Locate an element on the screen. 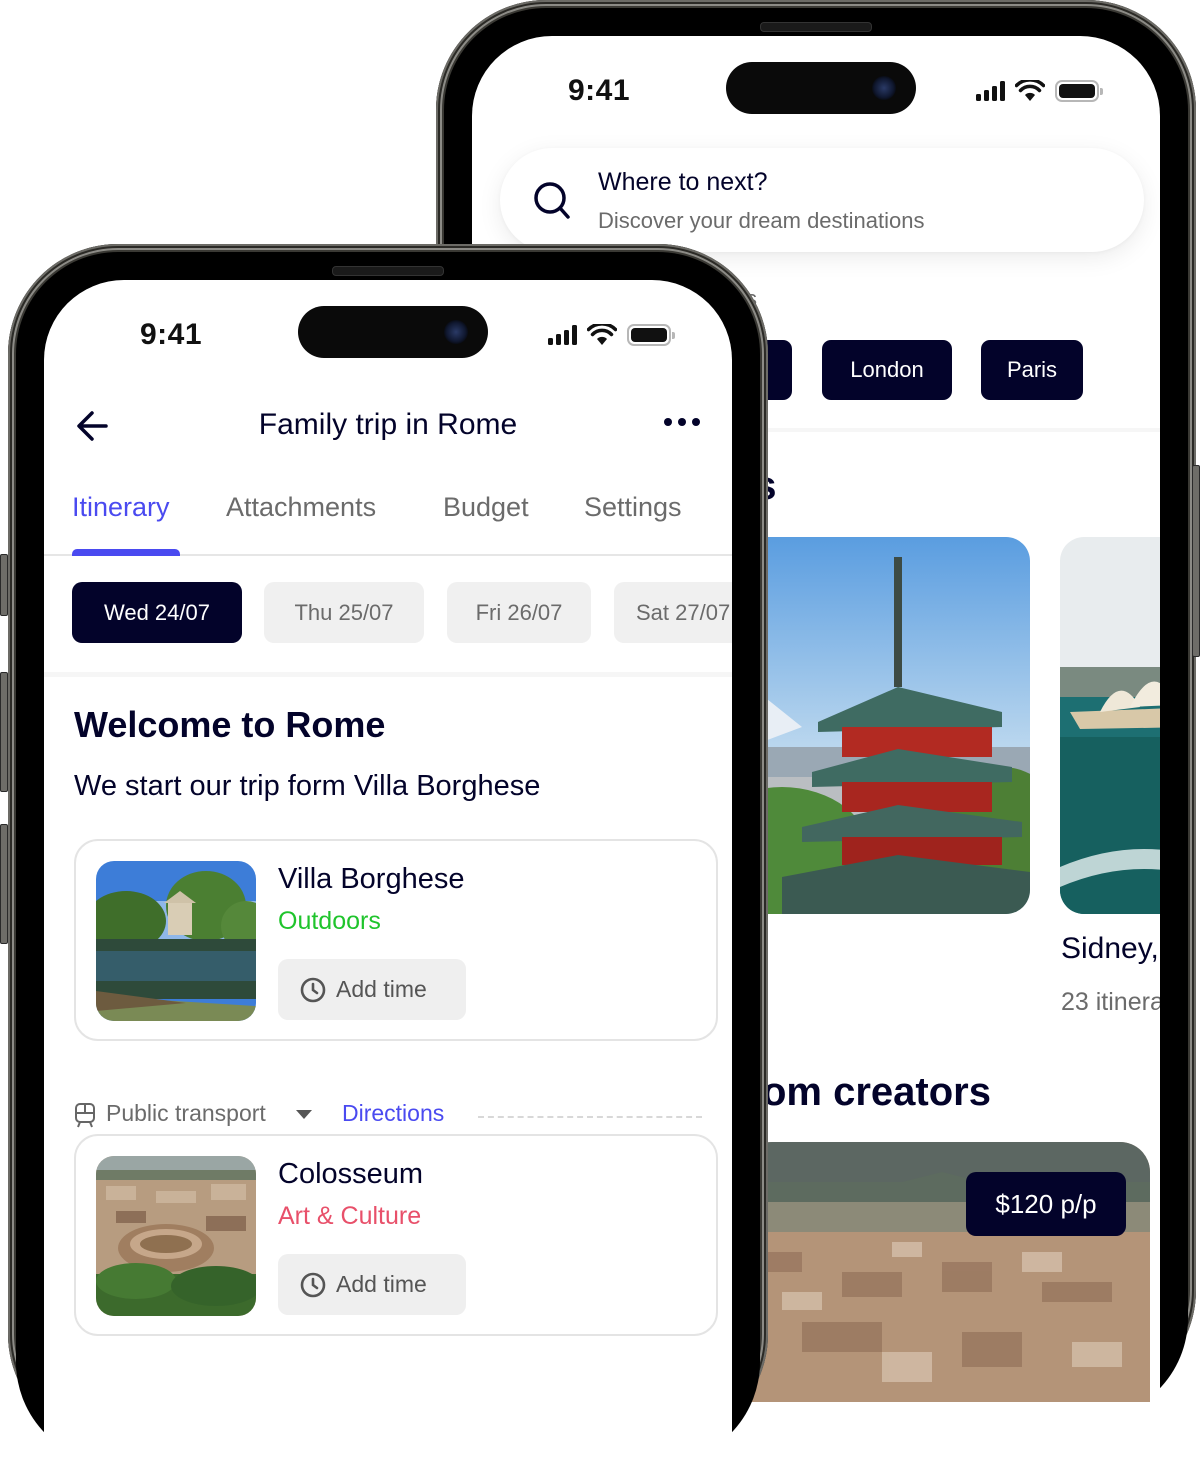 This screenshot has width=1200, height=1484. app-header: Family trip in Rome is located at coordinates (388, 425).